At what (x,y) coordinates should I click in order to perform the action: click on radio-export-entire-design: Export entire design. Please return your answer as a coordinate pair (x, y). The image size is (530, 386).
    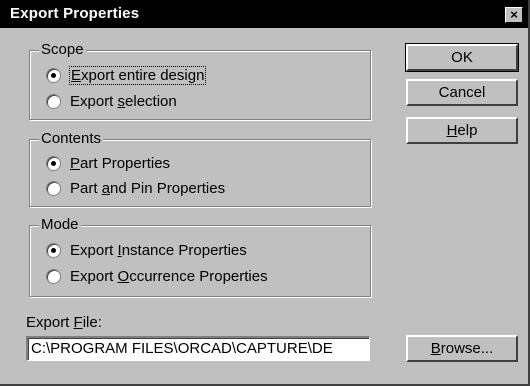
    Looking at the image, I should click on (126, 75).